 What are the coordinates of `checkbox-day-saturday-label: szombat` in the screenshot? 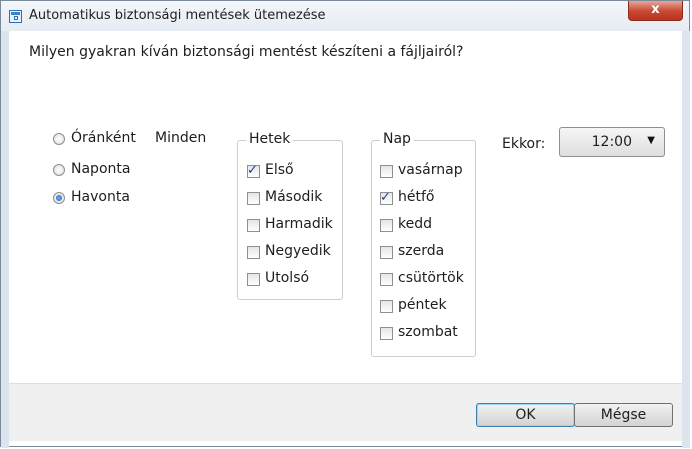 It's located at (428, 332).